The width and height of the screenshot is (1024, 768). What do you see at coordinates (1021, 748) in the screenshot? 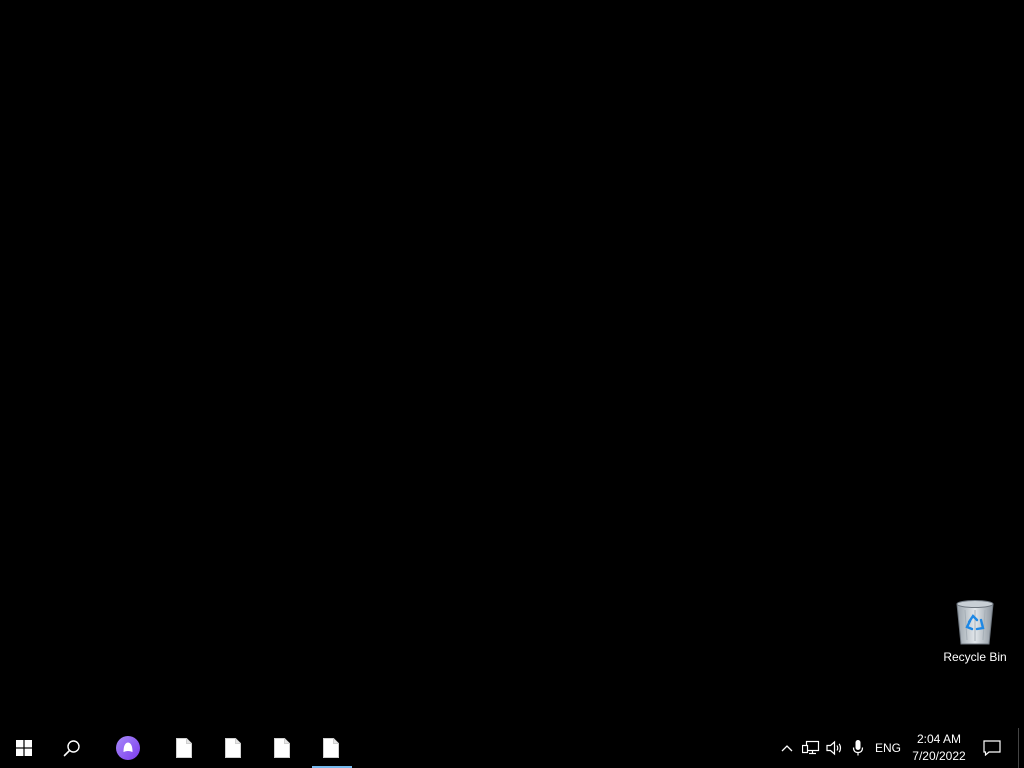
I see `show-desktop-button` at bounding box center [1021, 748].